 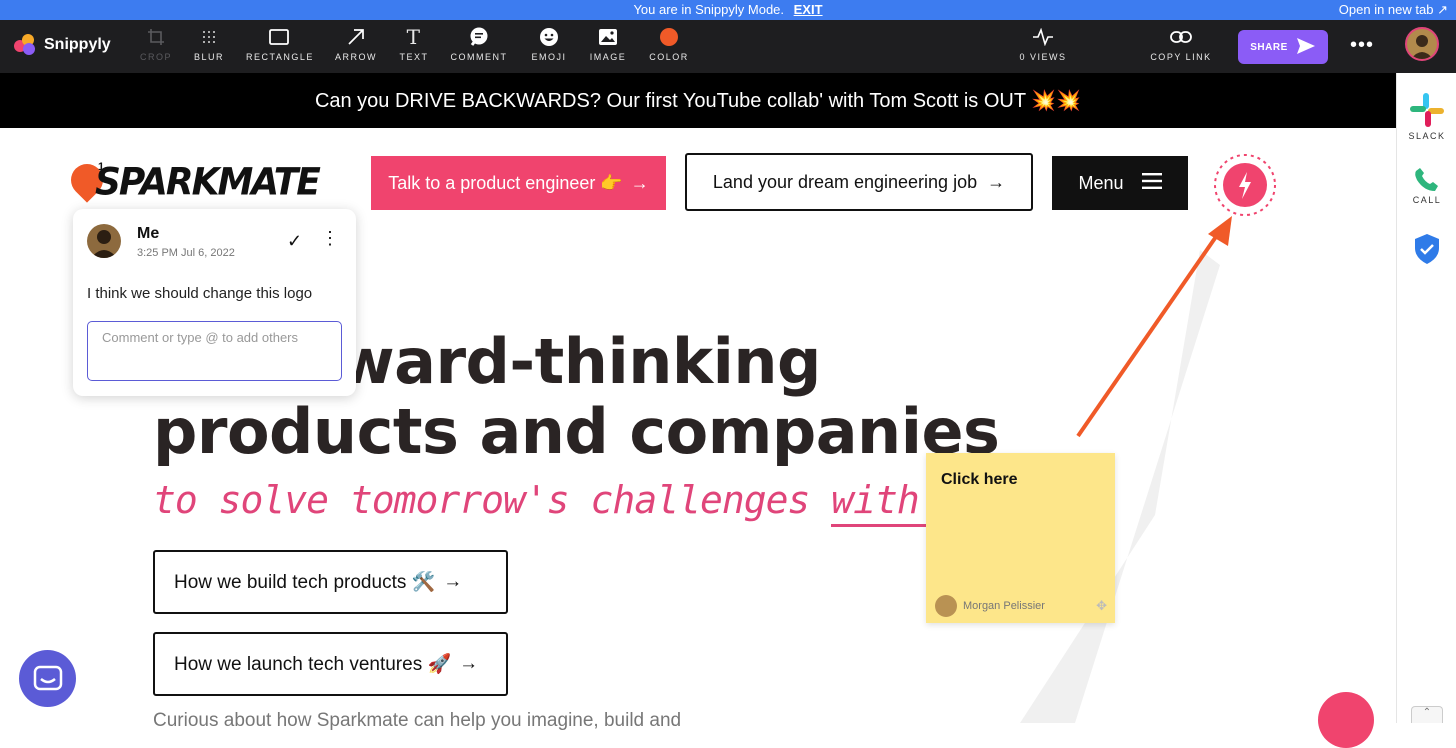 What do you see at coordinates (1346, 720) in the screenshot?
I see `floating-action-button` at bounding box center [1346, 720].